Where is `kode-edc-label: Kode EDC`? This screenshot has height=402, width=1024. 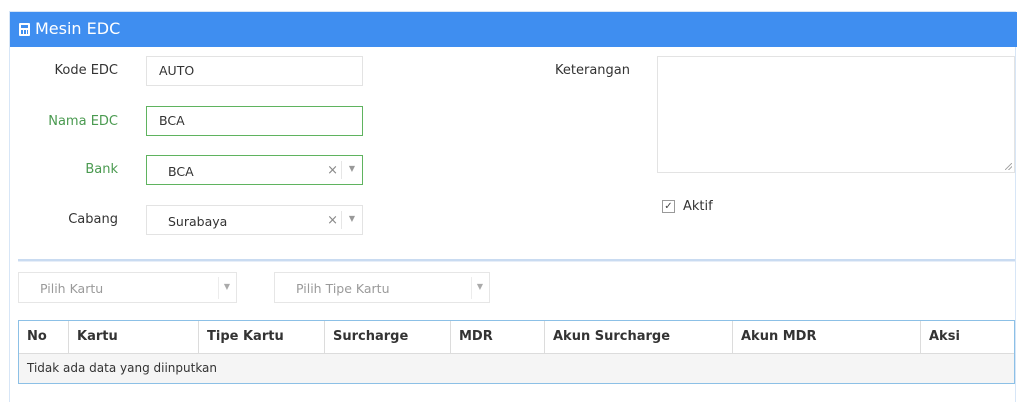
kode-edc-label: Kode EDC is located at coordinates (86, 70).